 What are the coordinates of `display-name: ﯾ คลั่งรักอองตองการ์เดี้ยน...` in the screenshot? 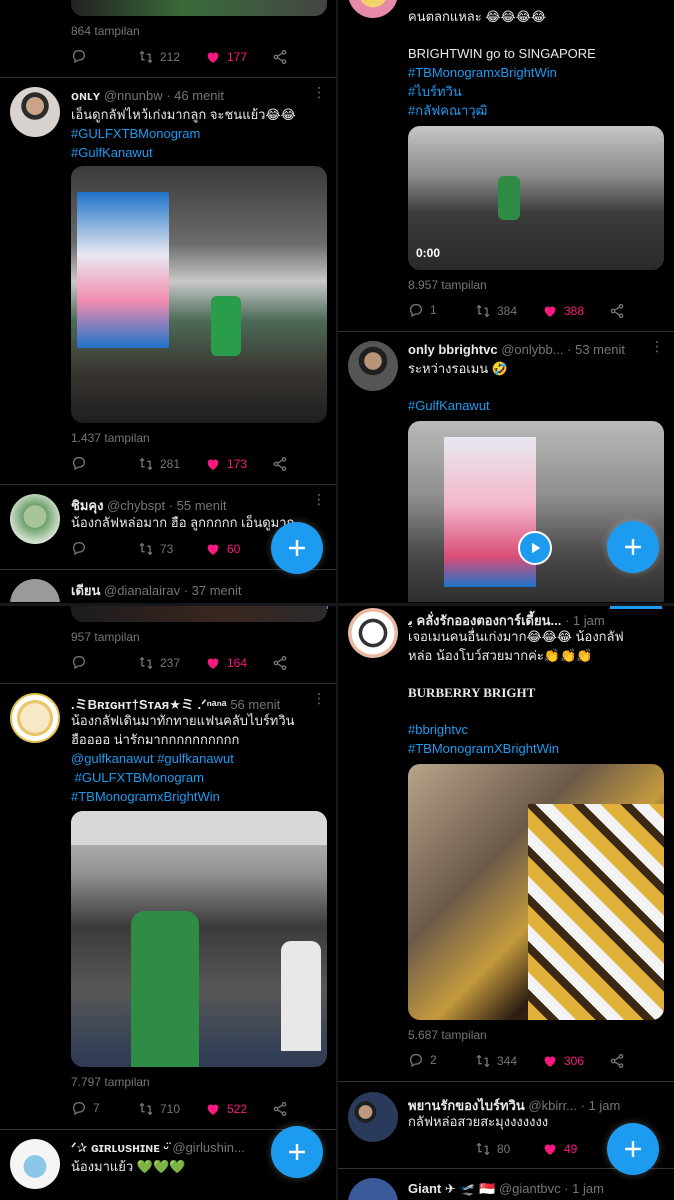 It's located at (484, 620).